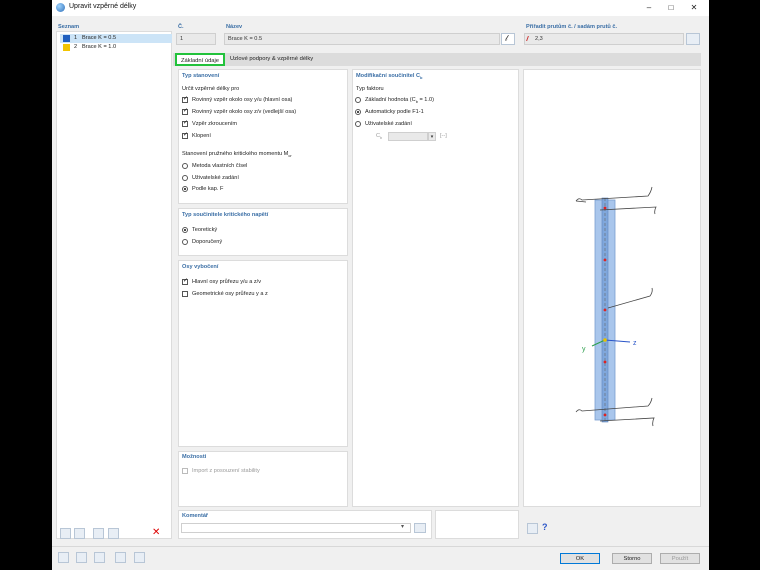 The width and height of the screenshot is (760, 570). Describe the element at coordinates (632, 558) in the screenshot. I see `cancel-button: Storno` at that location.